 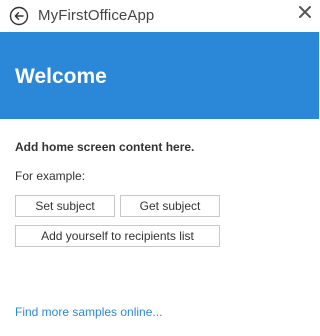 I want to click on set-subject-button: Set subject, so click(x=65, y=206).